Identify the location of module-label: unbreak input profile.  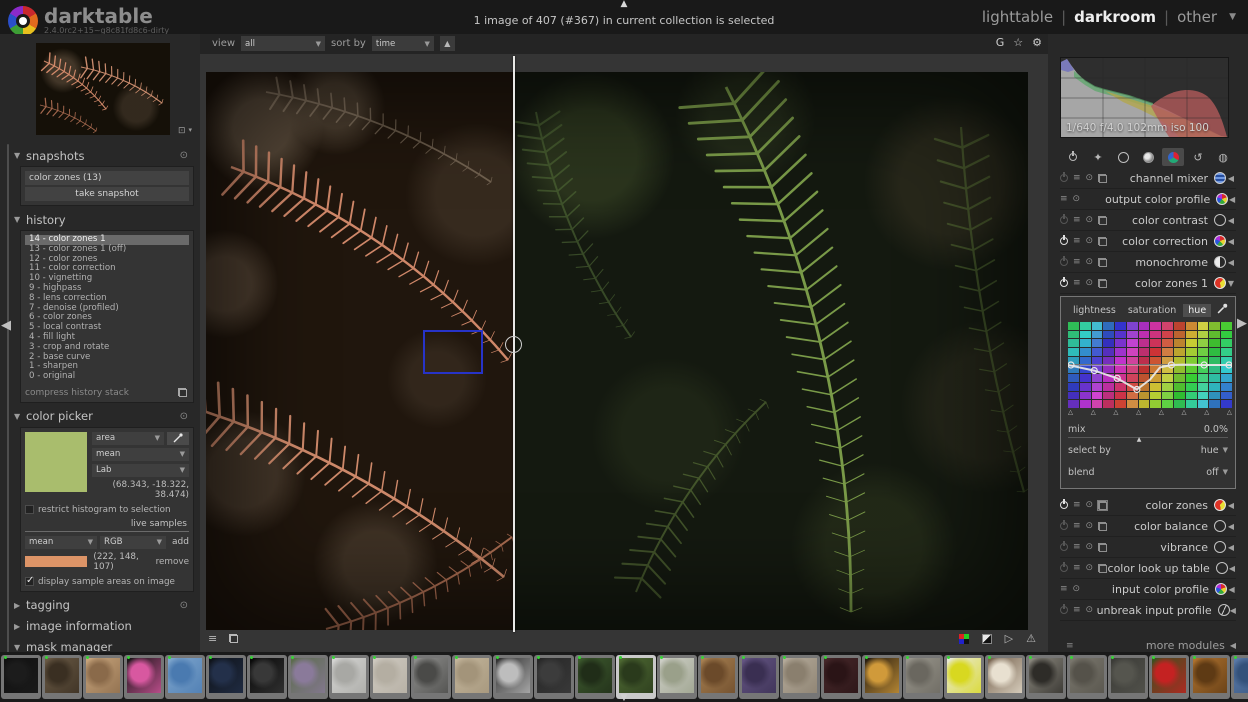
(1157, 610).